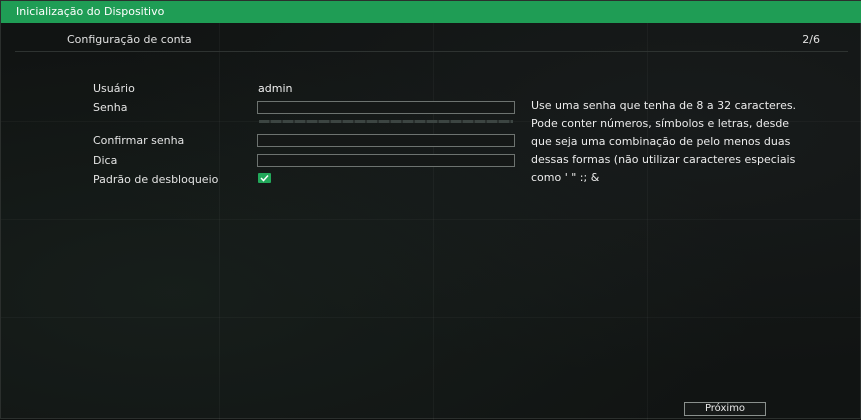 This screenshot has width=861, height=420. I want to click on password-field, so click(386, 107).